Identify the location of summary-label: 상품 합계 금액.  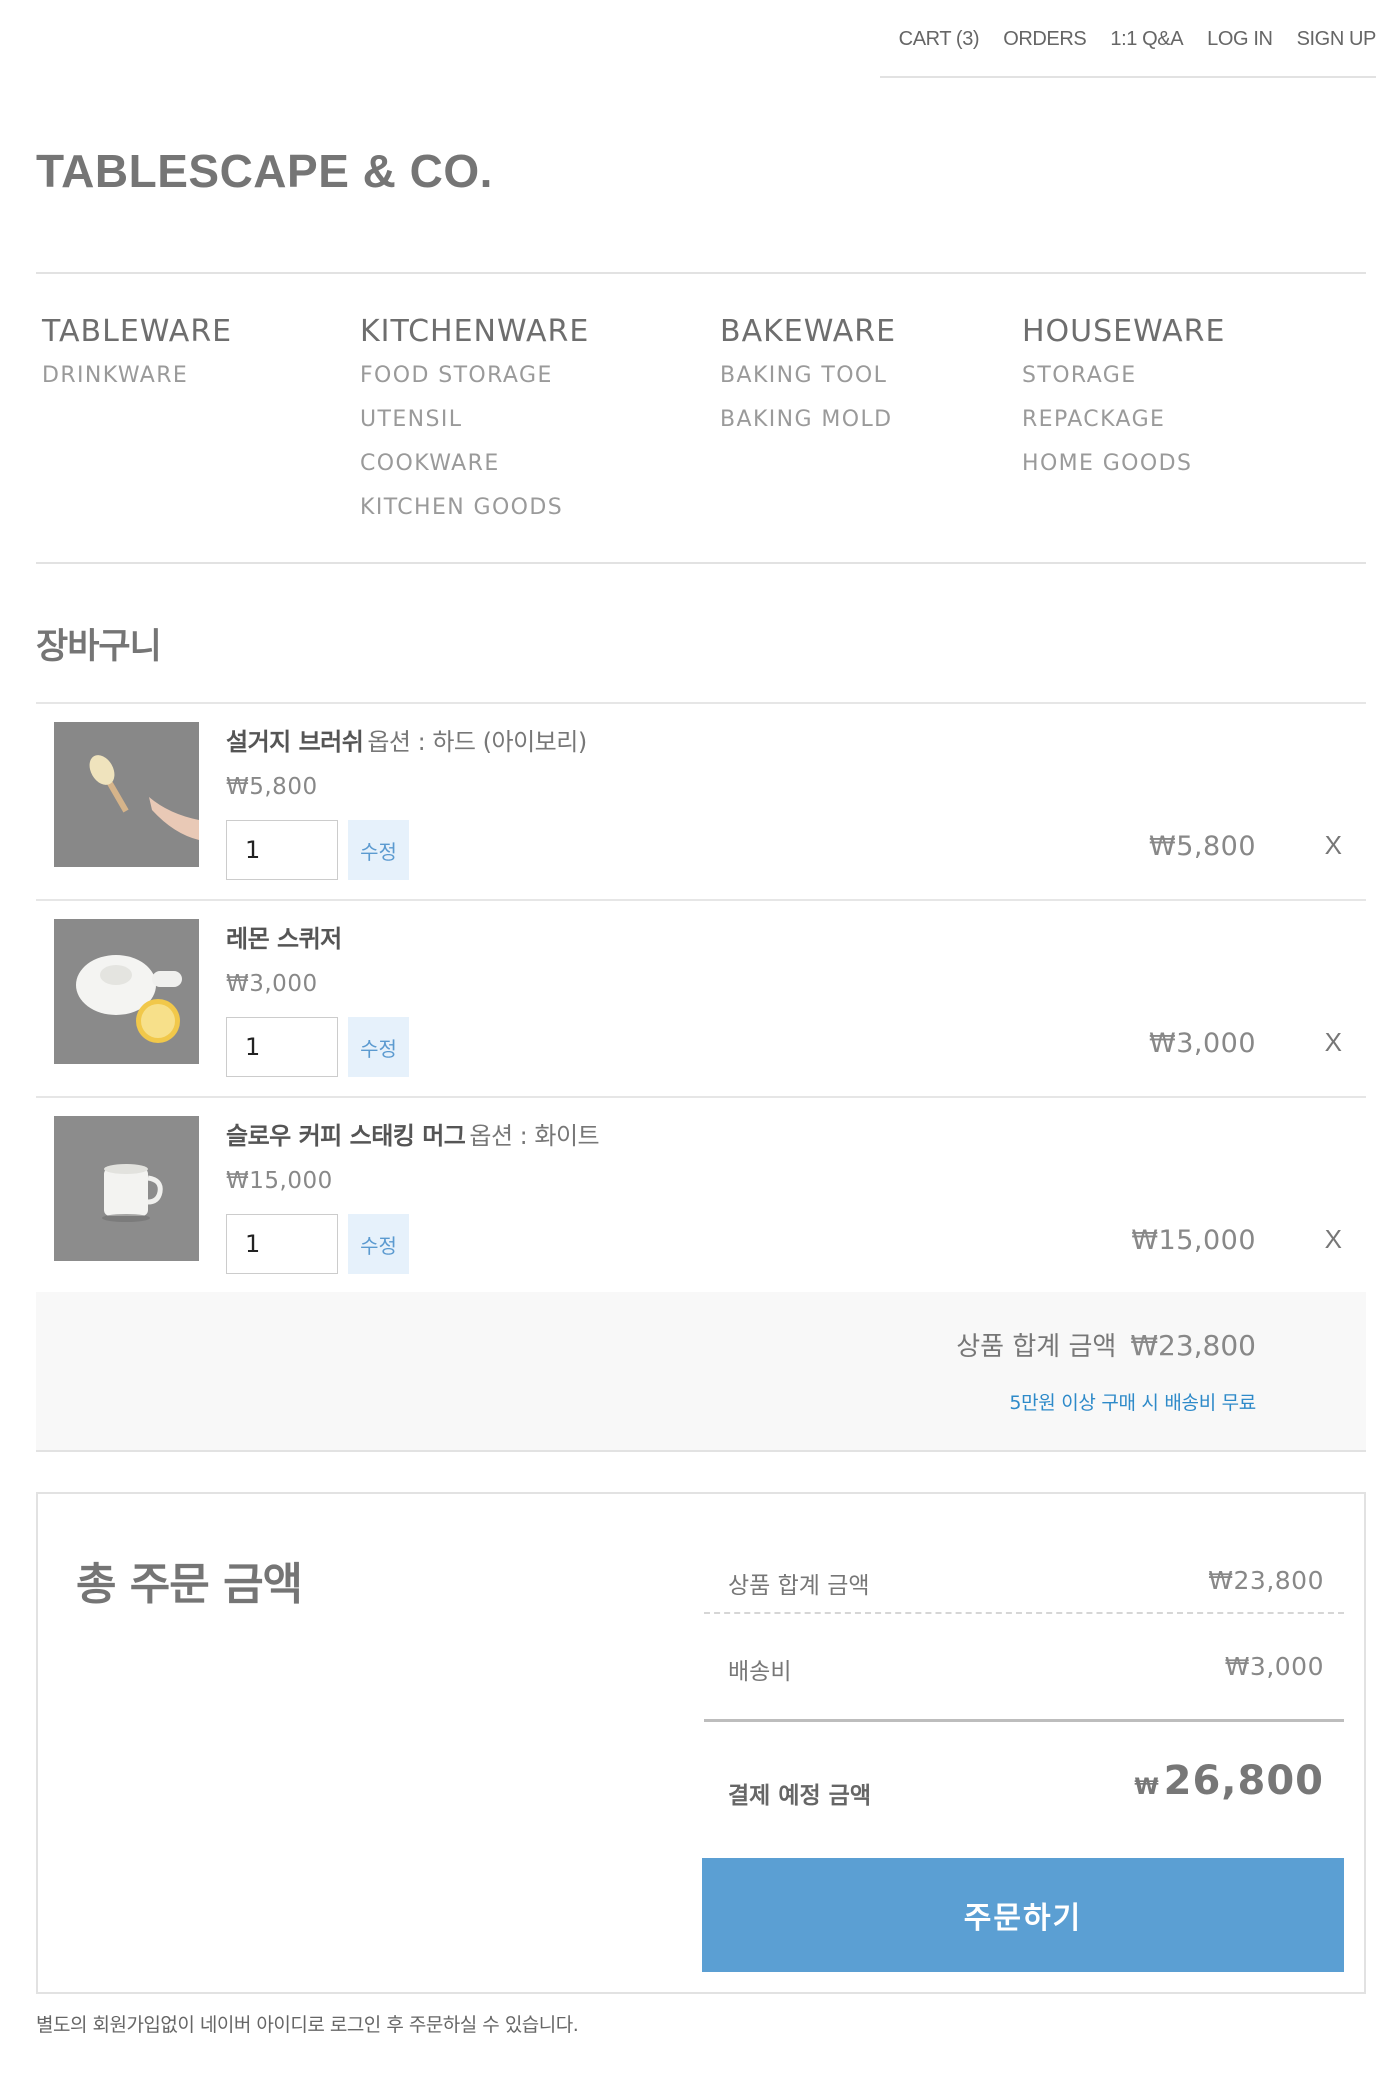
(1036, 1347).